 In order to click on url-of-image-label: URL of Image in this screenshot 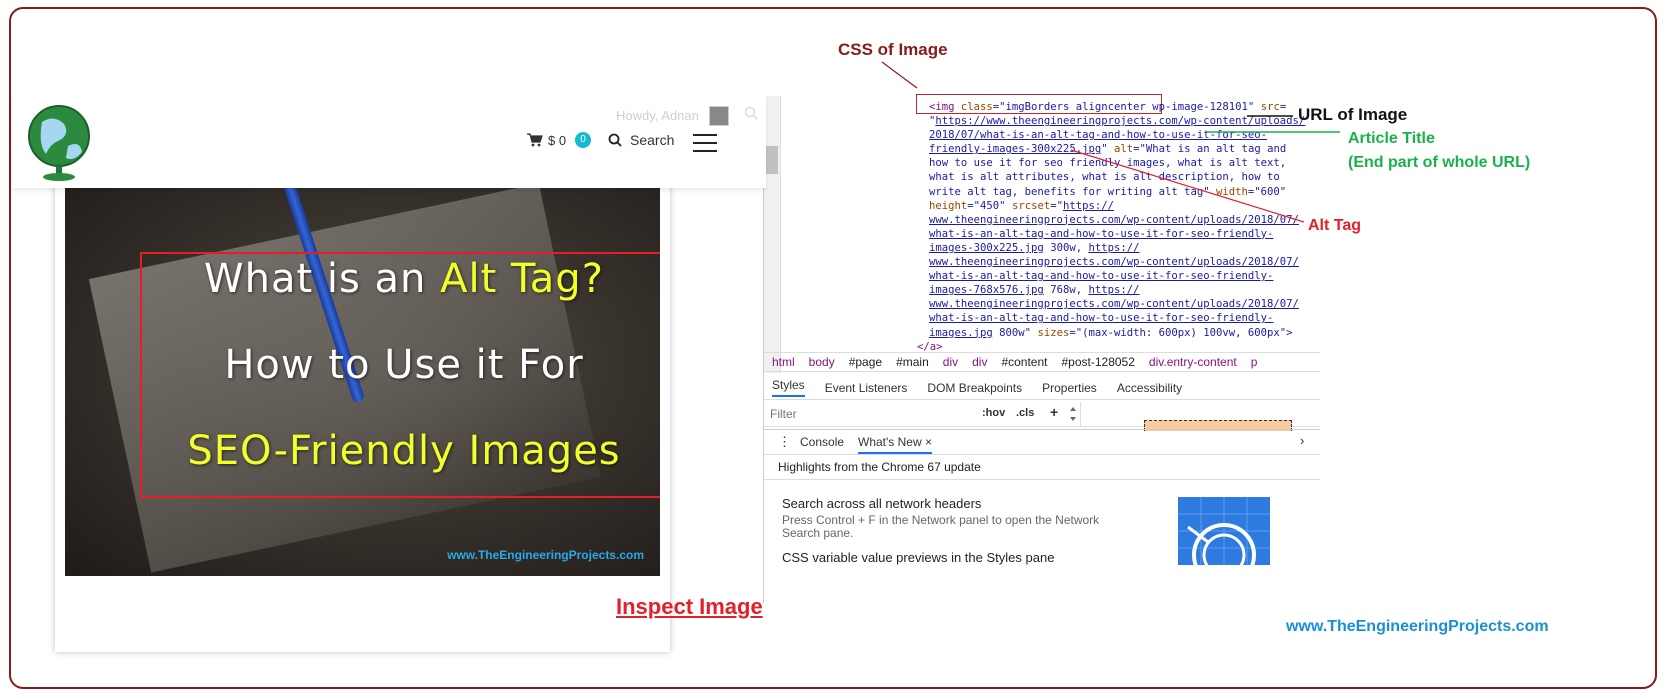, I will do `click(1353, 114)`.